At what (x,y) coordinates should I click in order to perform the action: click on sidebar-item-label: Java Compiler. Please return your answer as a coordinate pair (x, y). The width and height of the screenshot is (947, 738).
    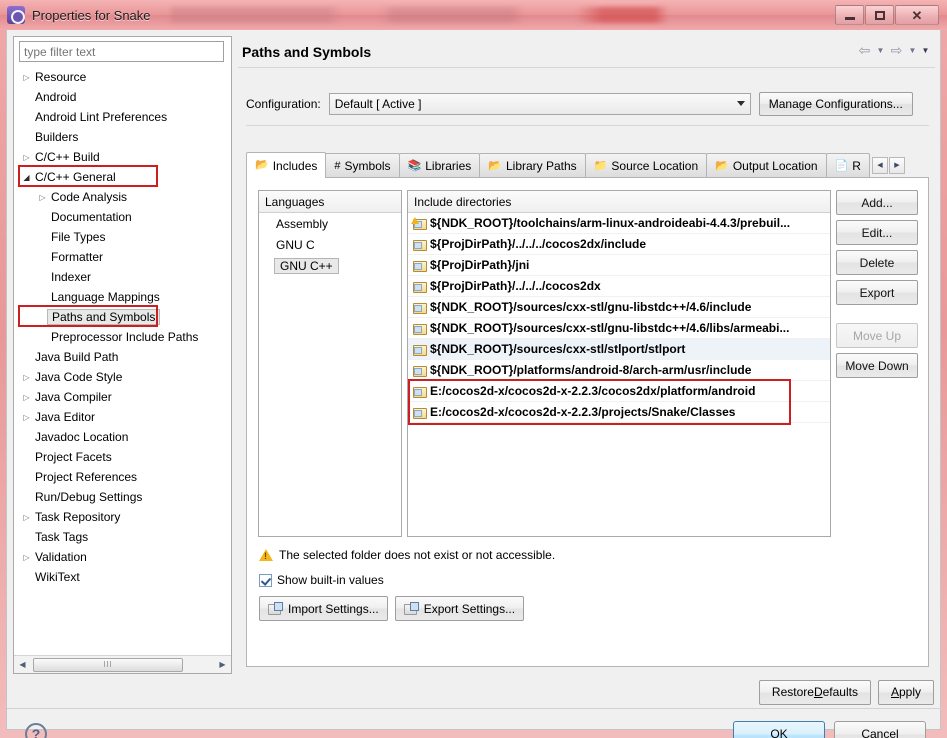
    Looking at the image, I should click on (73, 397).